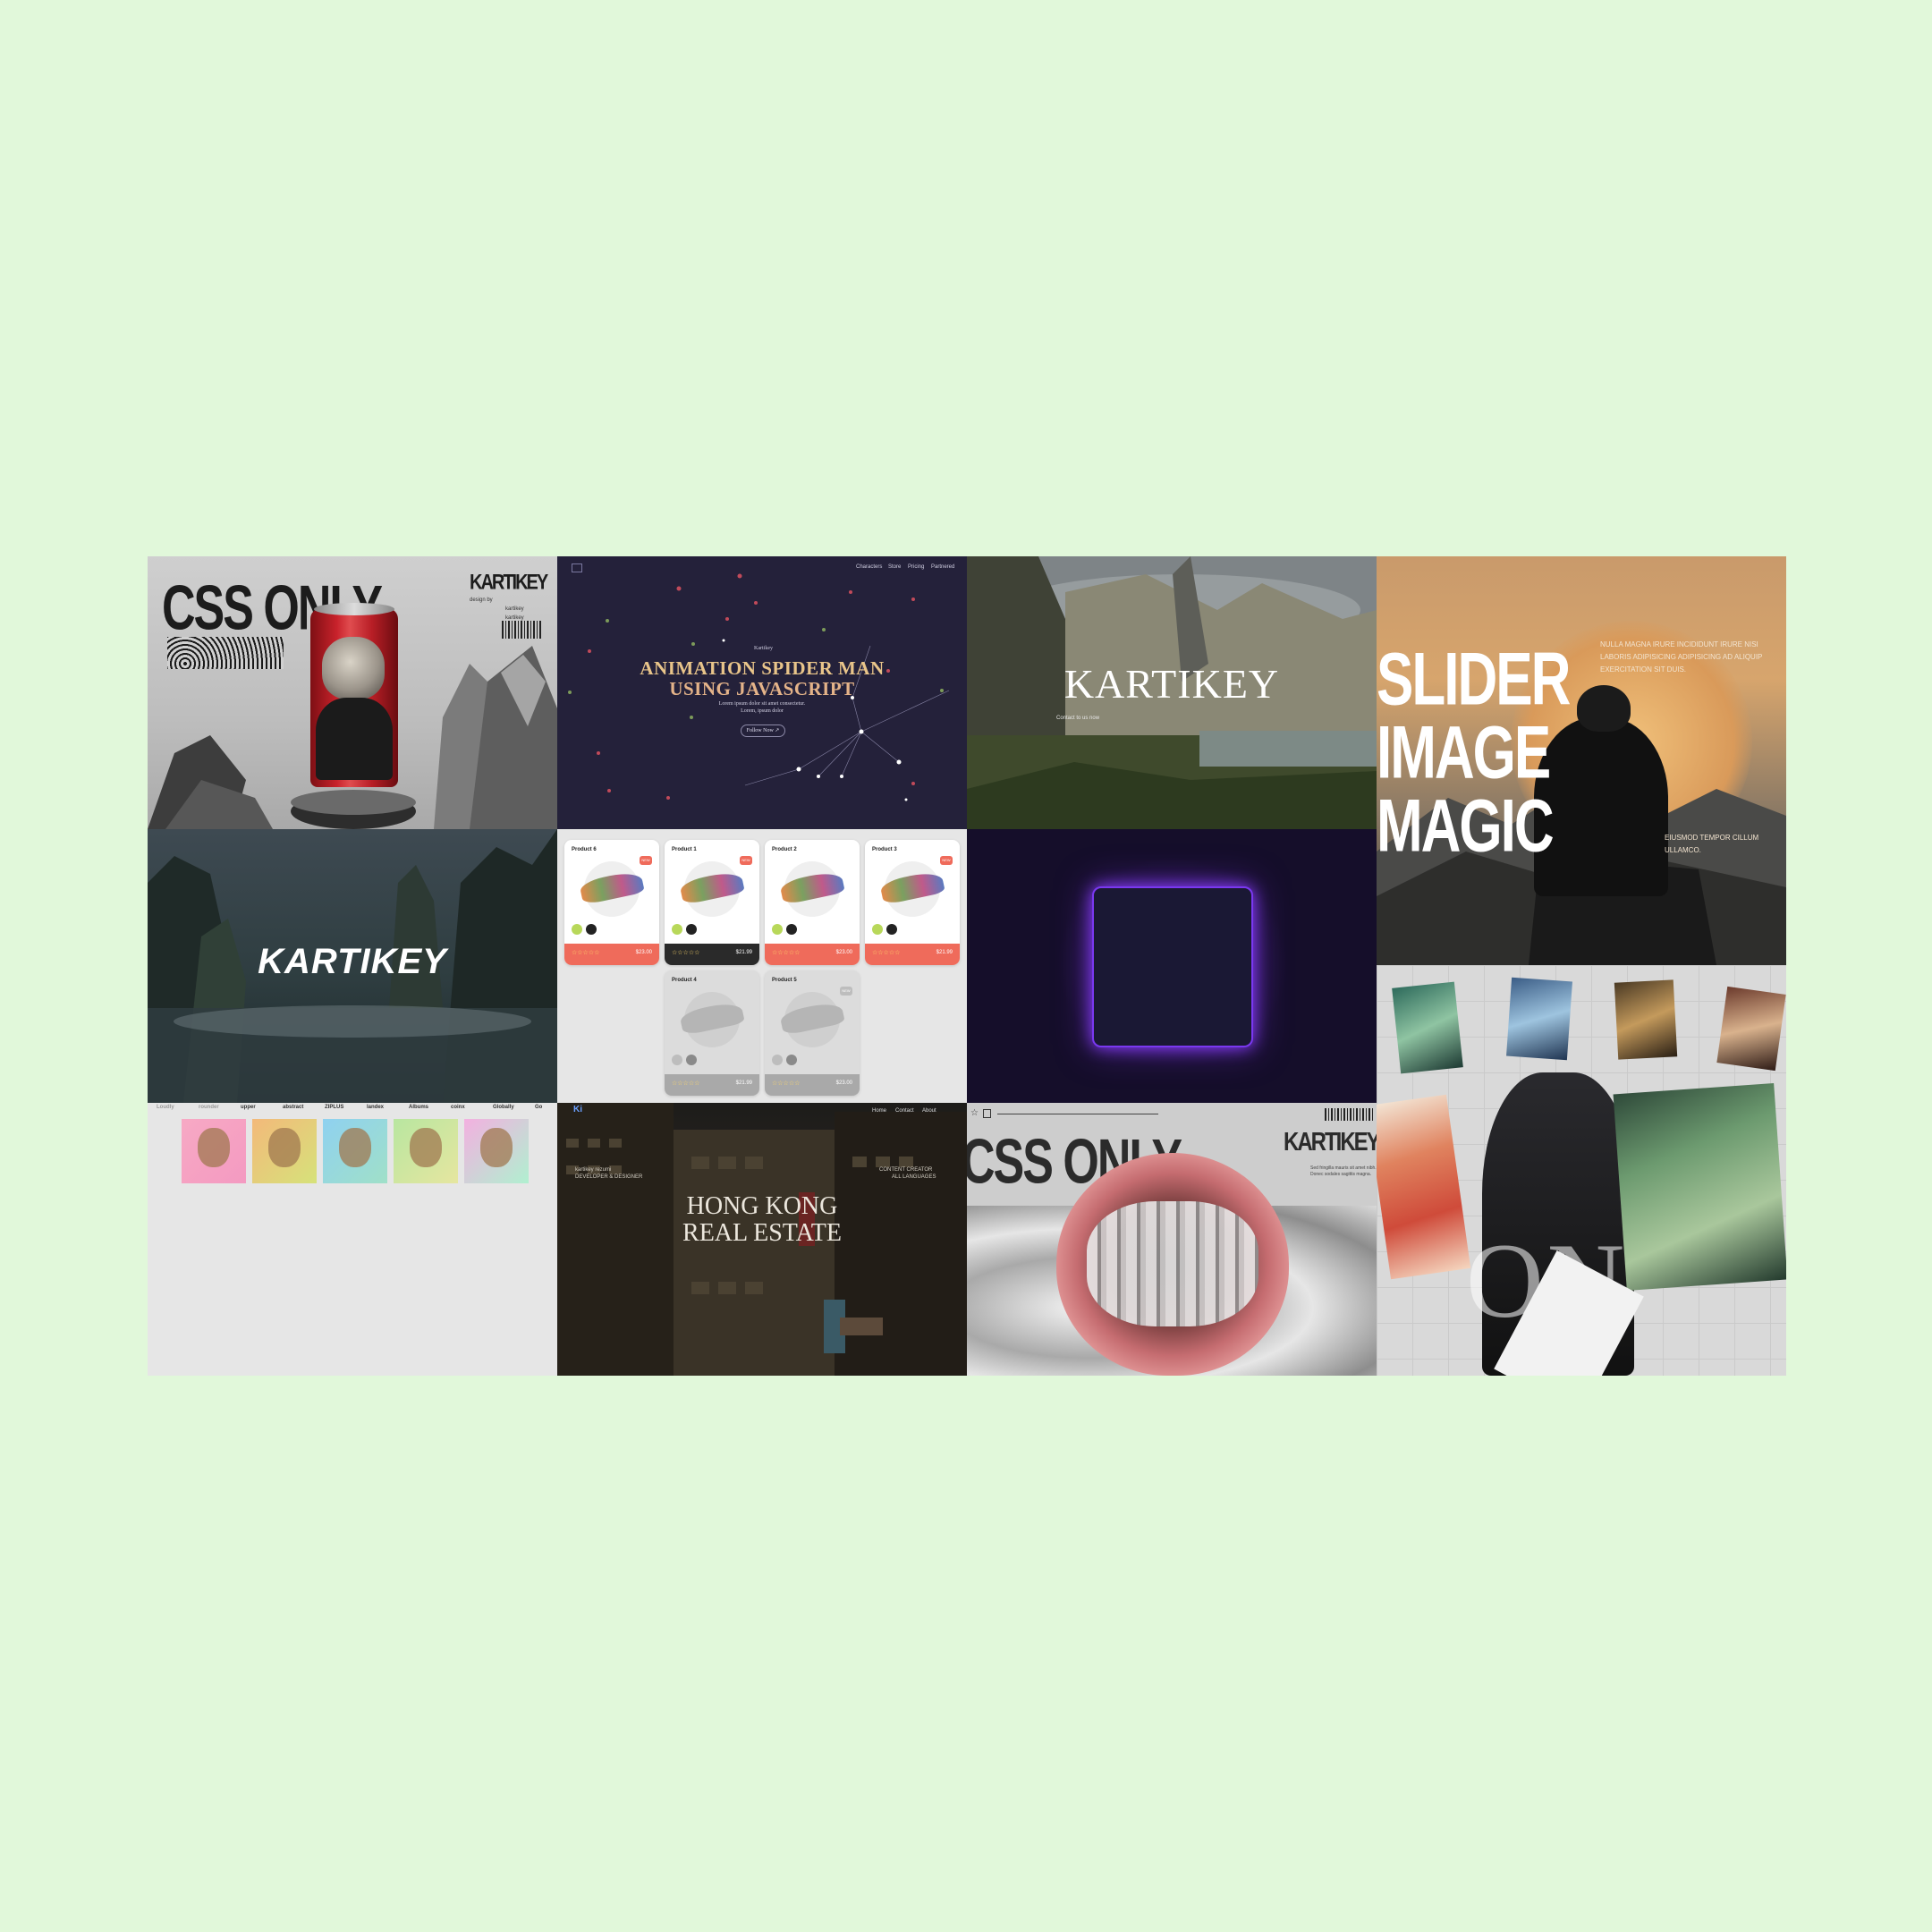 This screenshot has height=1932, width=1932. What do you see at coordinates (209, 1107) in the screenshot?
I see `partner-logo: rounder` at bounding box center [209, 1107].